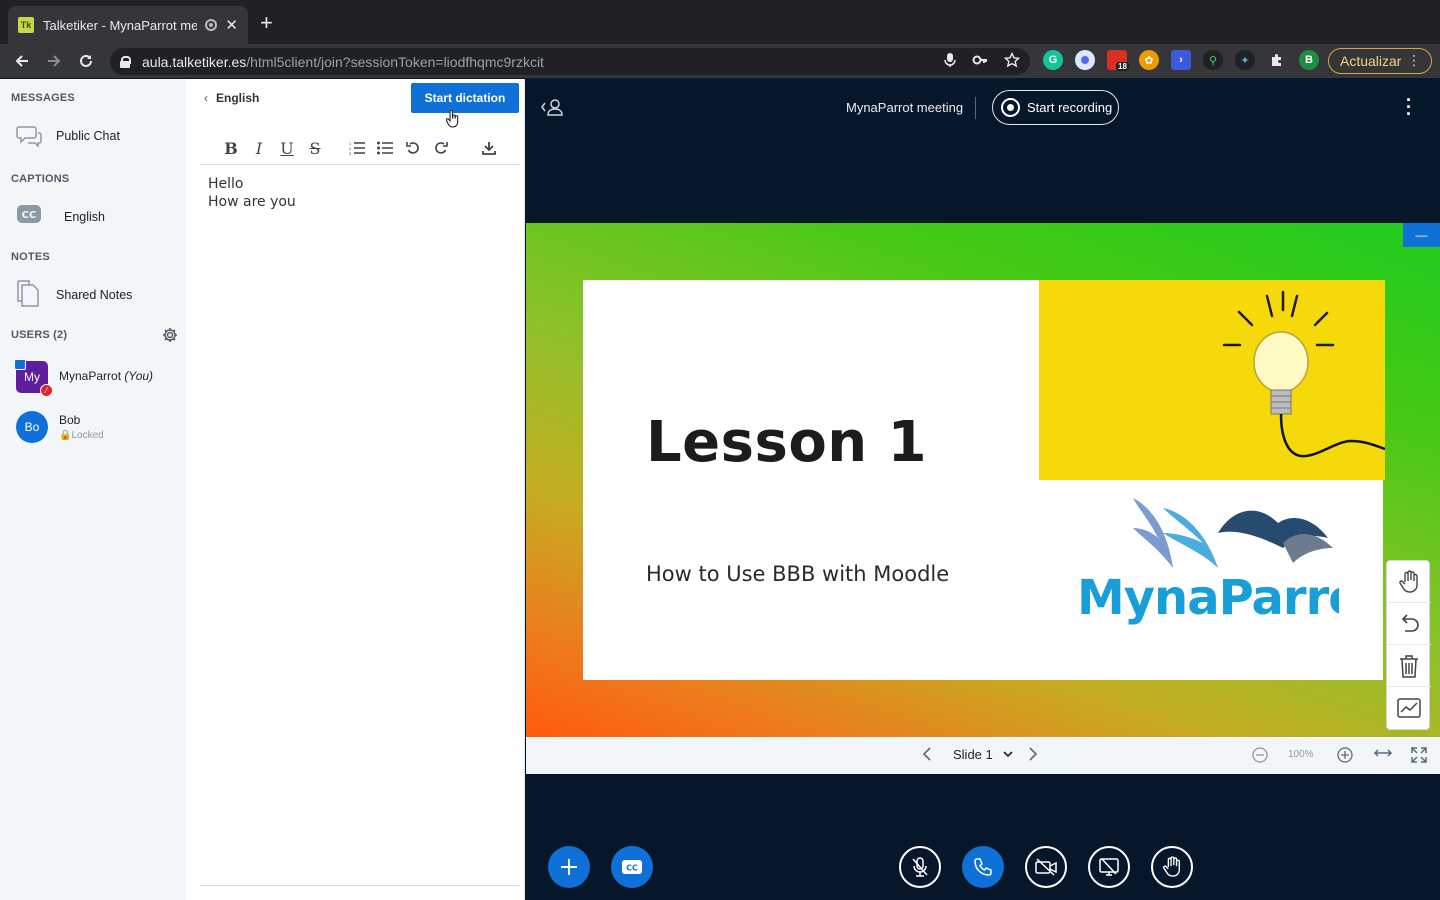 Image resolution: width=1440 pixels, height=900 pixels. What do you see at coordinates (465, 98) in the screenshot?
I see `start-dictation-button: Start dictation` at bounding box center [465, 98].